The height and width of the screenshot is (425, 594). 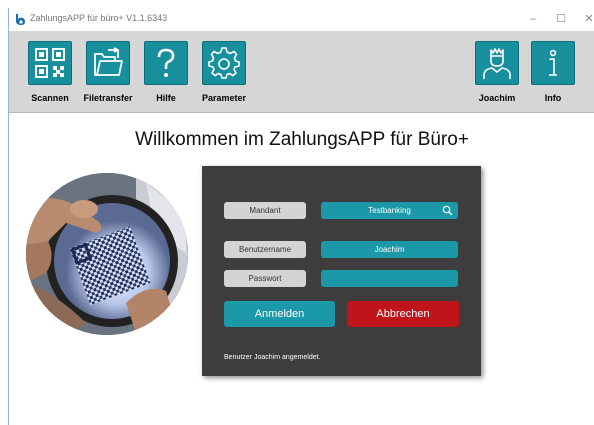 I want to click on search-icon, so click(x=447, y=210).